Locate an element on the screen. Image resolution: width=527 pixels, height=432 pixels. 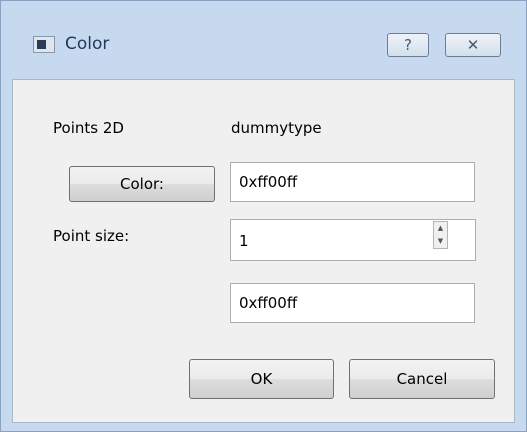
spin-down-icon: ▼ is located at coordinates (440, 241).